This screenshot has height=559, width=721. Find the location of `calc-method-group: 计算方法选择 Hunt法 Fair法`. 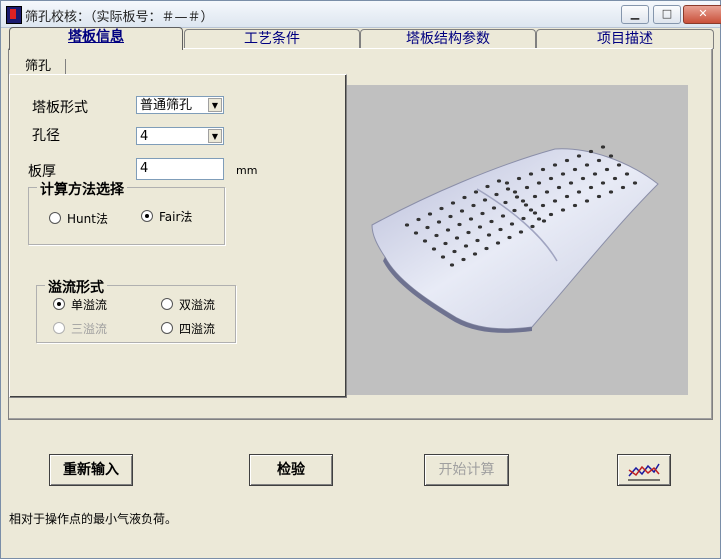

calc-method-group: 计算方法选择 Hunt法 Fair法 is located at coordinates (126, 212).